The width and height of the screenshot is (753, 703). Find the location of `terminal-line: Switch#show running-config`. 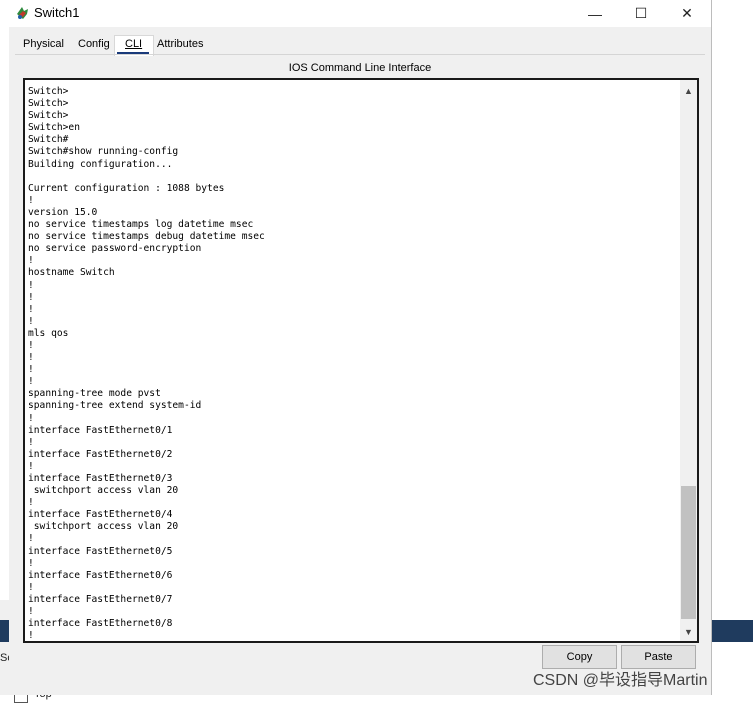

terminal-line: Switch#show running-config is located at coordinates (103, 152).